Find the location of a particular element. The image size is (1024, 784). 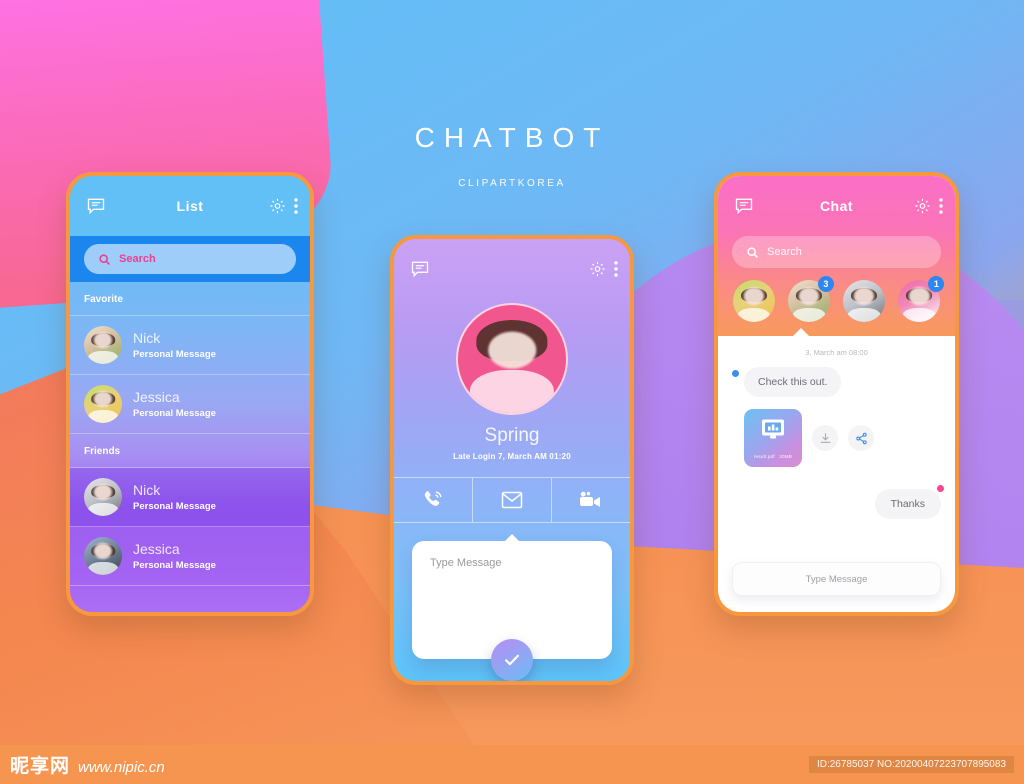

compose-area: Type Message is located at coordinates (512, 602).